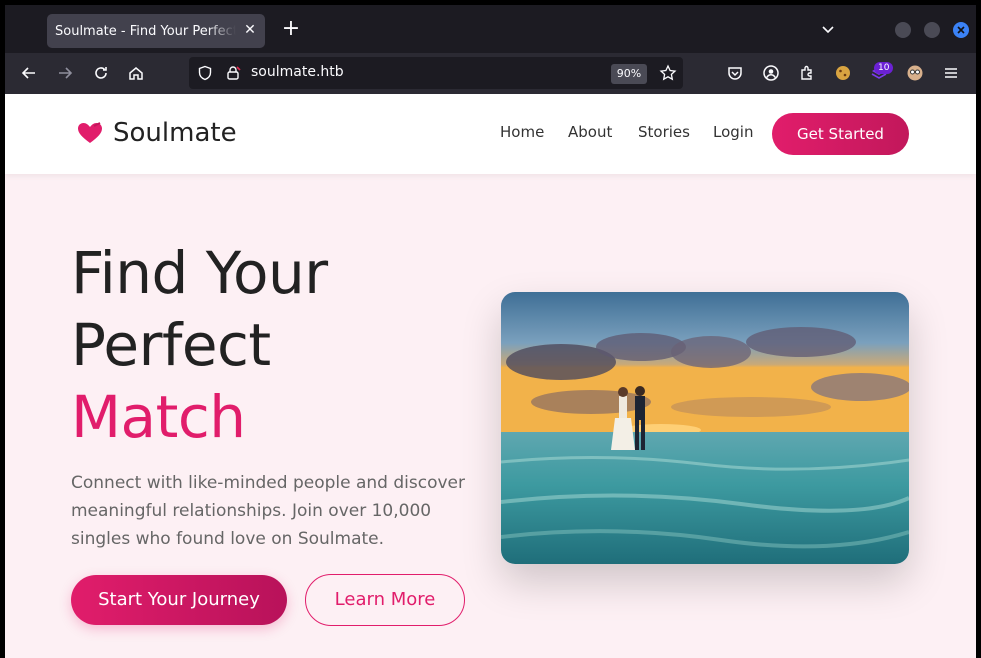 The width and height of the screenshot is (981, 658). Describe the element at coordinates (199, 273) in the screenshot. I see `hero-title-line1: Find Your` at that location.